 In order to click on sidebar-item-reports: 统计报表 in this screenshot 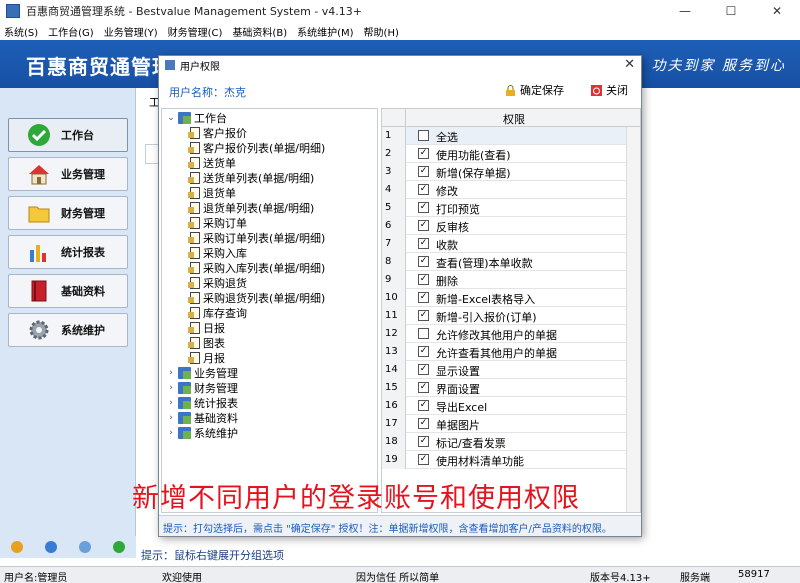, I will do `click(68, 252)`.